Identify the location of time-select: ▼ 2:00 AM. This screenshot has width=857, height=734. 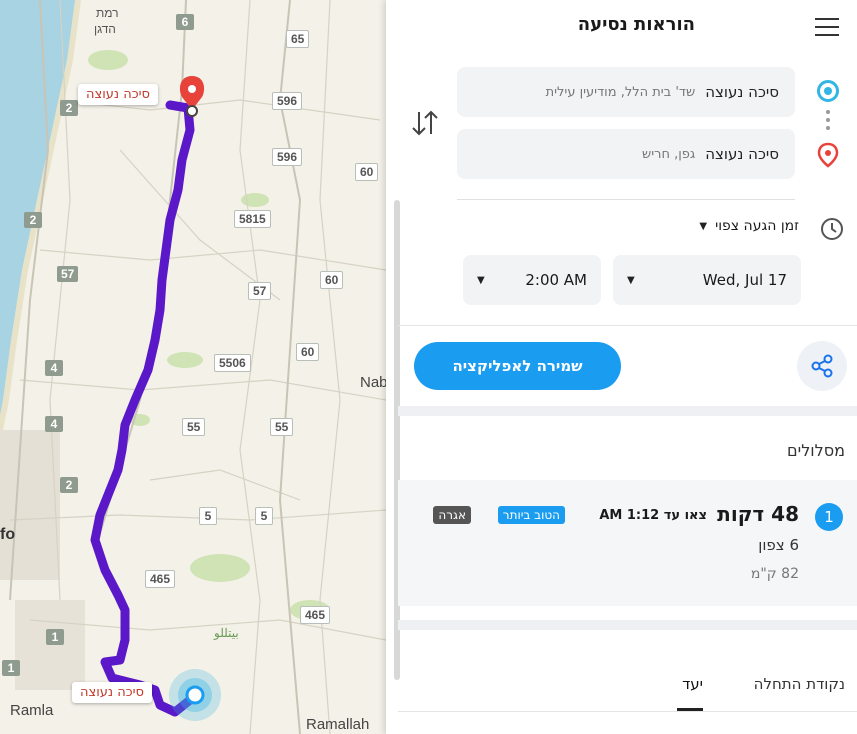
(532, 280).